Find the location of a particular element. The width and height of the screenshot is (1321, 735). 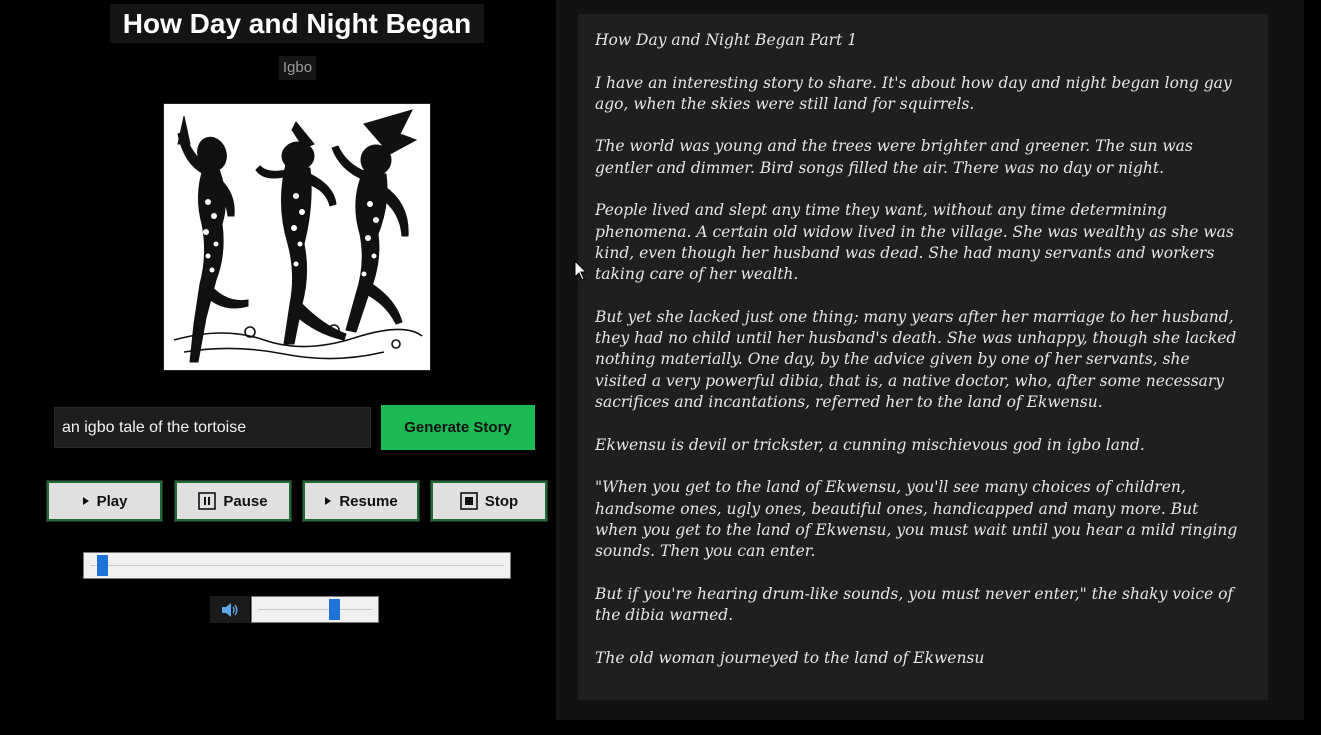

resume-icon is located at coordinates (328, 501).